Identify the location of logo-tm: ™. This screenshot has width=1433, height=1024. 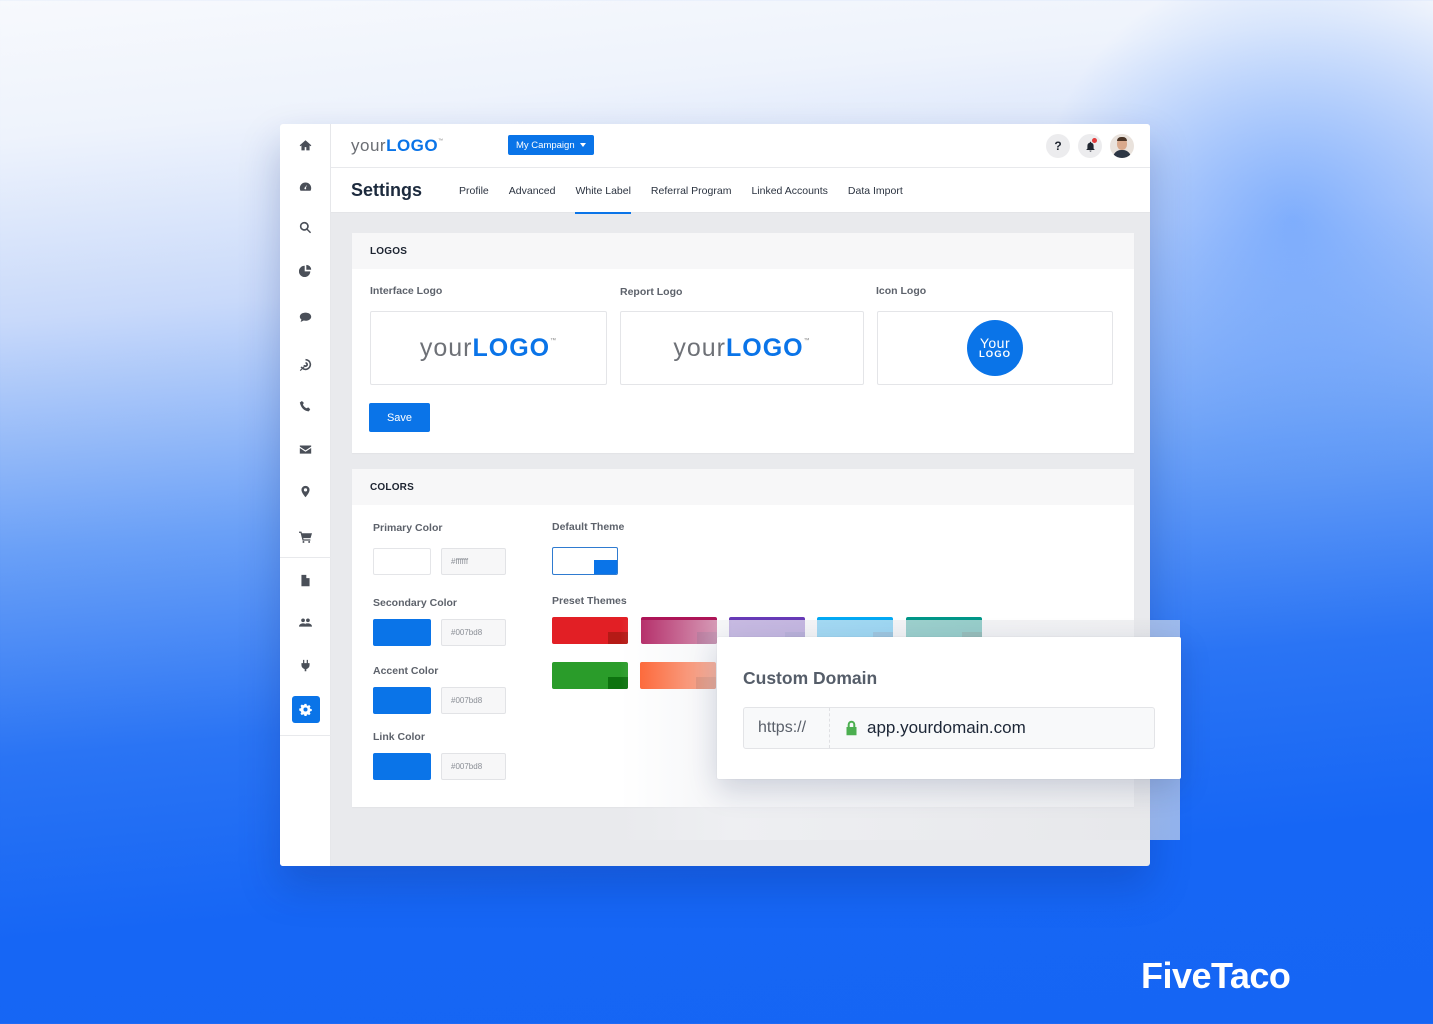
(807, 340).